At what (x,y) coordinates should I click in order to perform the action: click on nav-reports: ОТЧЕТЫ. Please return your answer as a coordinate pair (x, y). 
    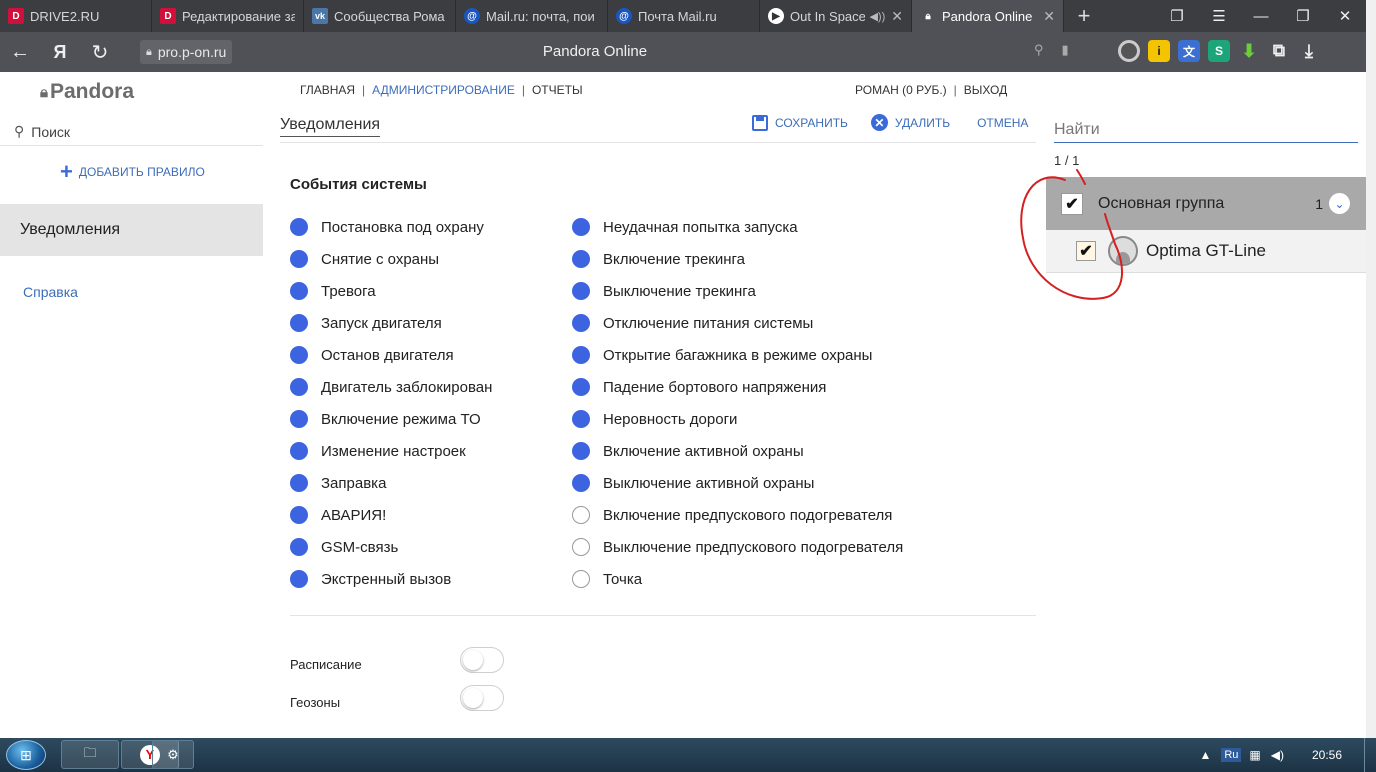
    Looking at the image, I should click on (557, 90).